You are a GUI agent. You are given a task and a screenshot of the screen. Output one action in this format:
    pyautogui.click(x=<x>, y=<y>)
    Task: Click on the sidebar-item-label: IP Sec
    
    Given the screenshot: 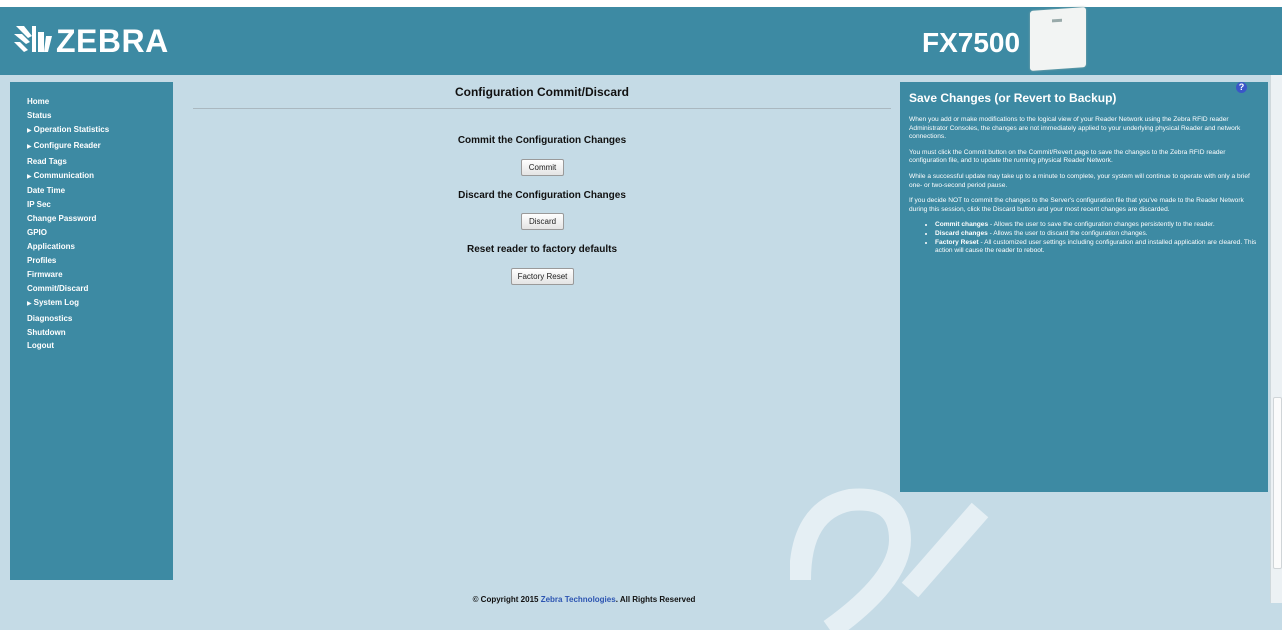 What is the action you would take?
    pyautogui.click(x=39, y=205)
    